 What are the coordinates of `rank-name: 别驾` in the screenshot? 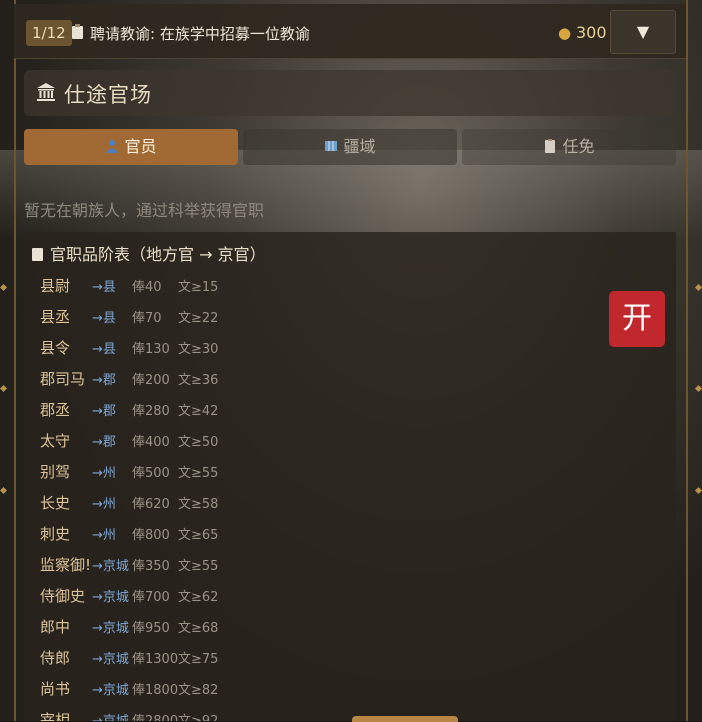 It's located at (55, 472).